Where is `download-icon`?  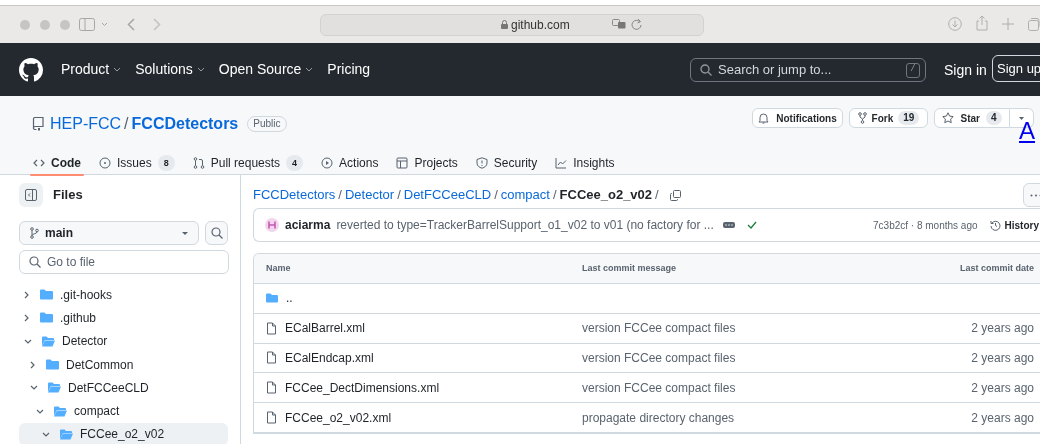 download-icon is located at coordinates (955, 24).